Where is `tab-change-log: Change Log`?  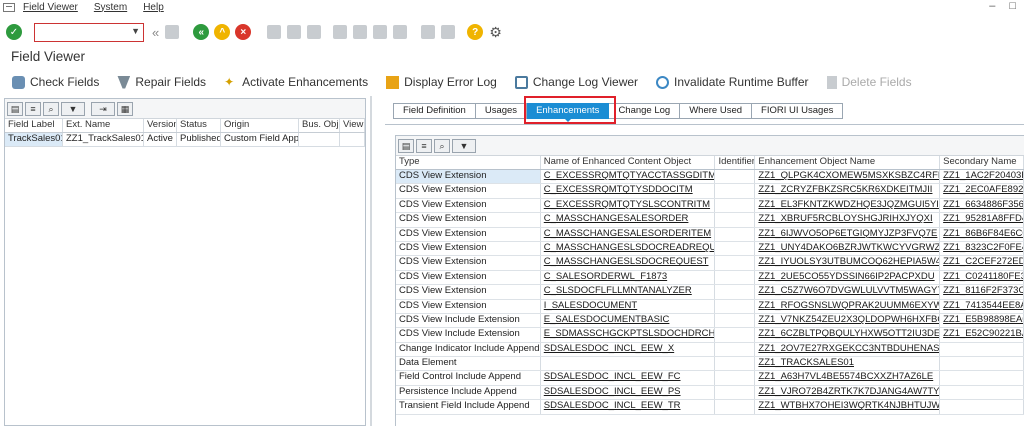
tab-change-log: Change Log is located at coordinates (645, 111).